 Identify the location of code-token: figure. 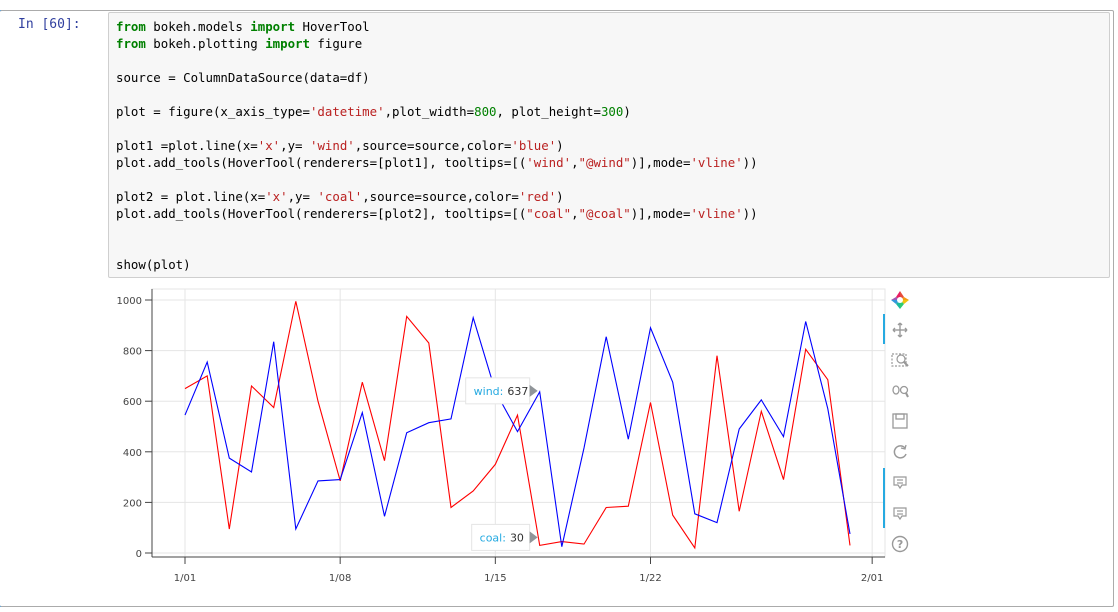
(336, 43).